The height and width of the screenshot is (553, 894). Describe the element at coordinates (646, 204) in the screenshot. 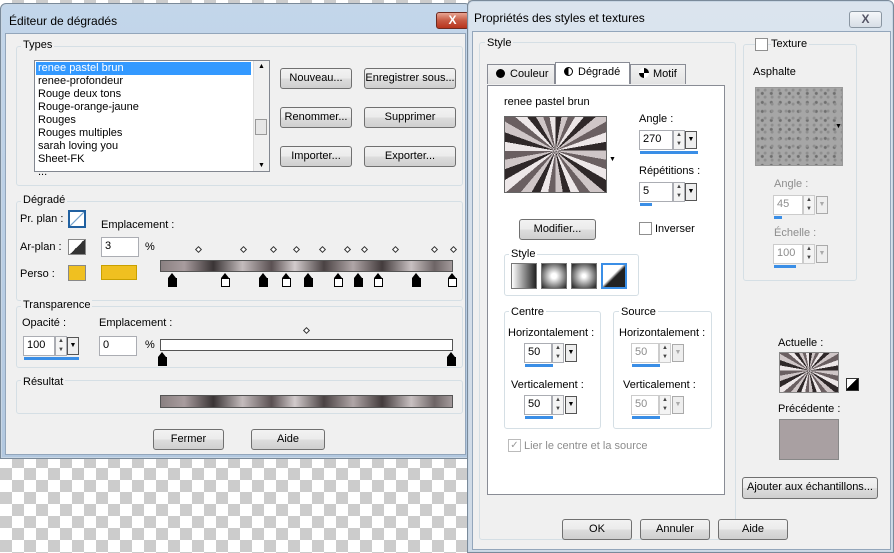

I see `repeats-level` at that location.